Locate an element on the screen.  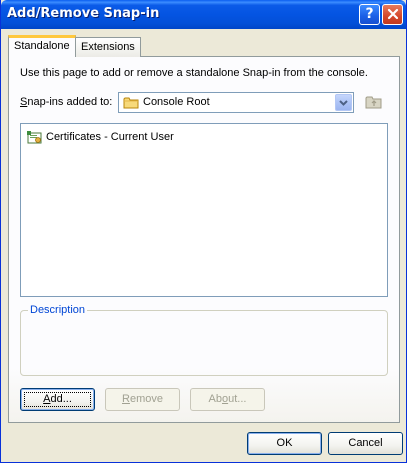
close-icon is located at coordinates (392, 14).